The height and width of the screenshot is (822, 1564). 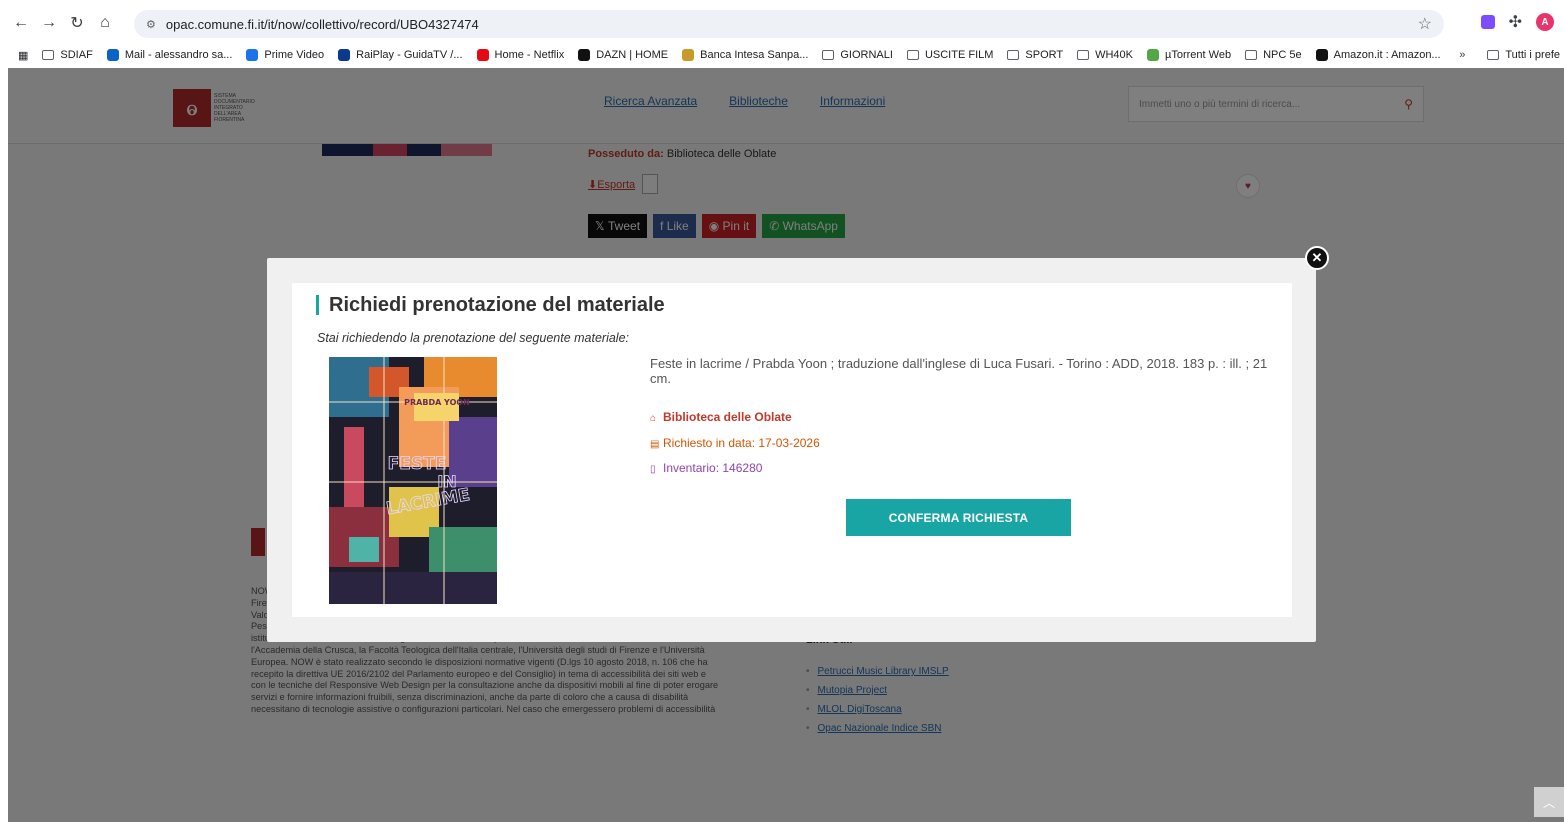 I want to click on bookmark-item: GIORNALI, so click(x=857, y=55).